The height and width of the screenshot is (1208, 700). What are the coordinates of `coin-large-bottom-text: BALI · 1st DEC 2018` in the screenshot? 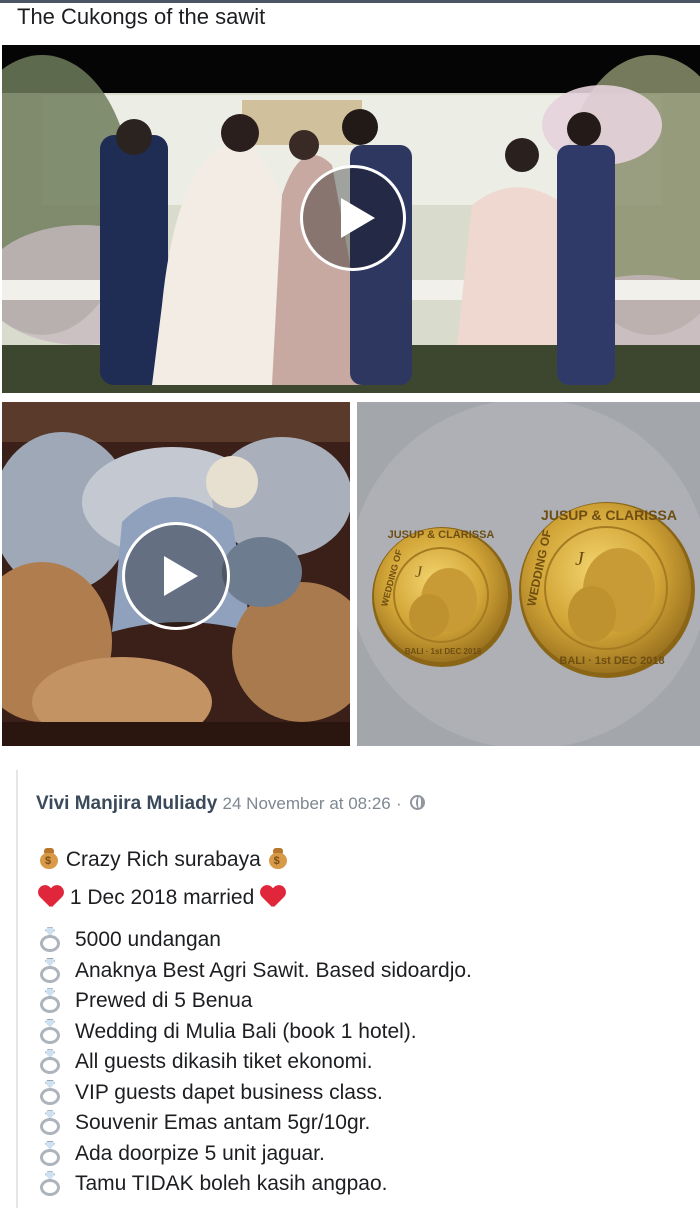 It's located at (611, 661).